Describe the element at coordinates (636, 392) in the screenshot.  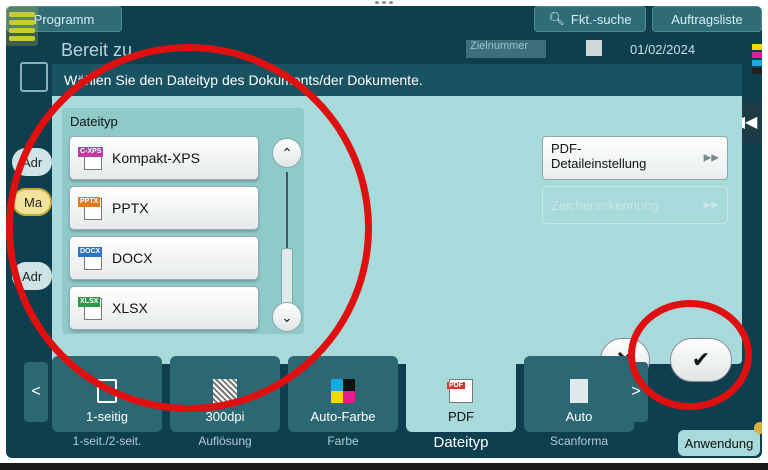
I see `toolbar-next-button: >` at that location.